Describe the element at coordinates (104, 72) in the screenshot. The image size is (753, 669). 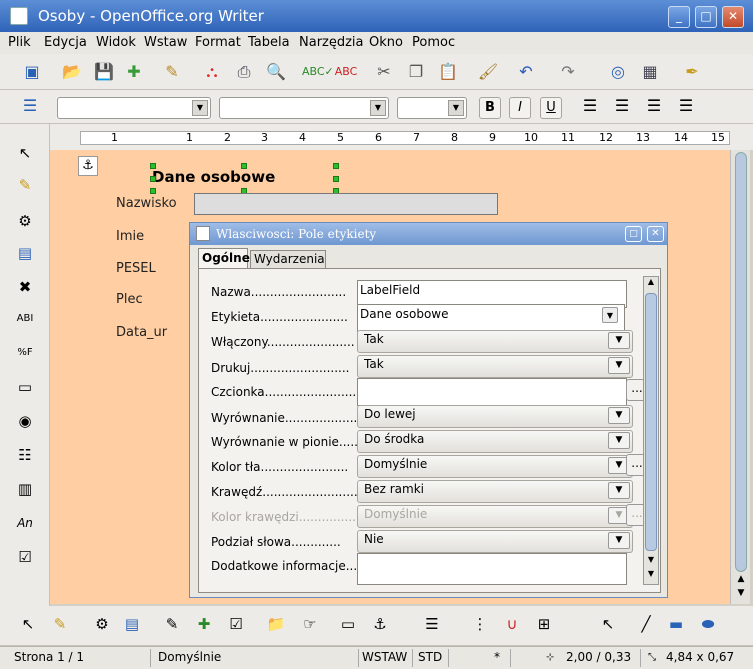
I see `save-icon: 💾` at that location.